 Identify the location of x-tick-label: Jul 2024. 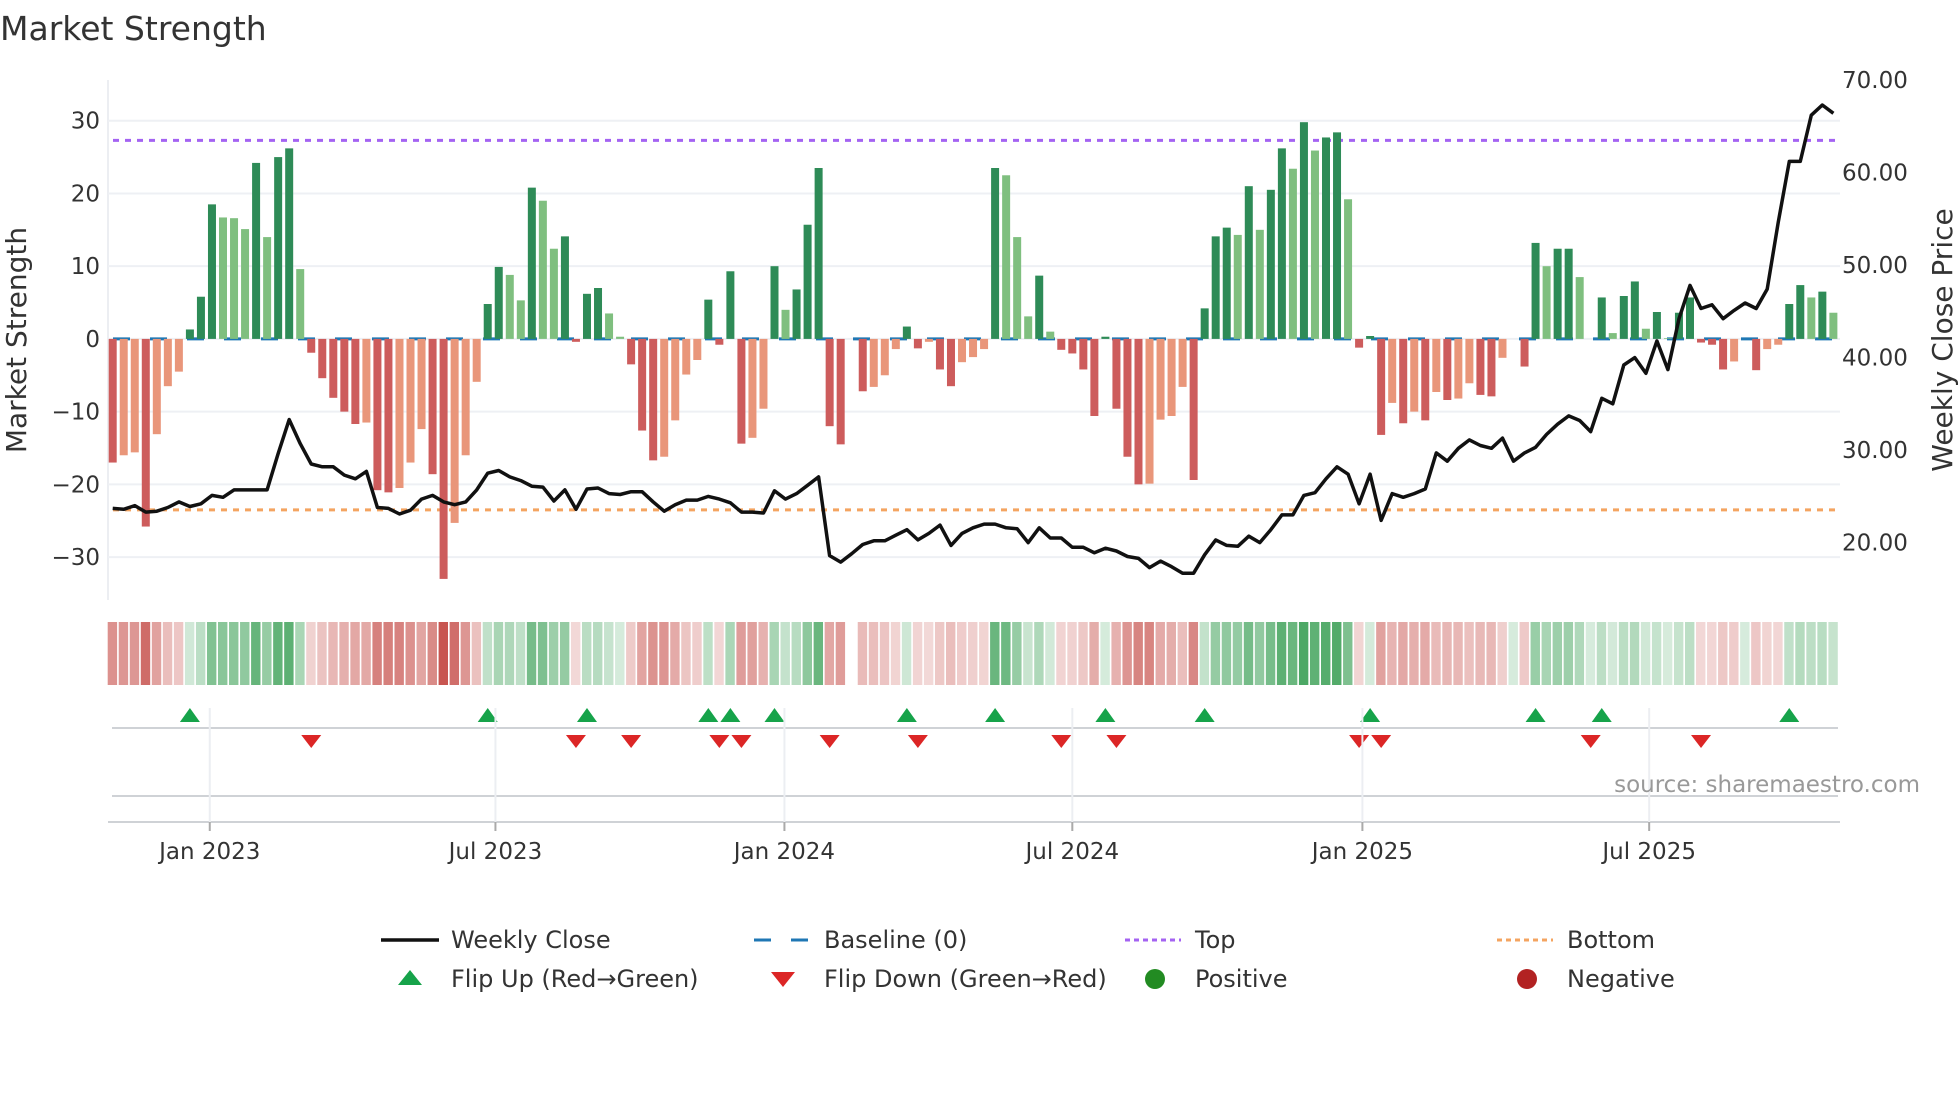
(1072, 852).